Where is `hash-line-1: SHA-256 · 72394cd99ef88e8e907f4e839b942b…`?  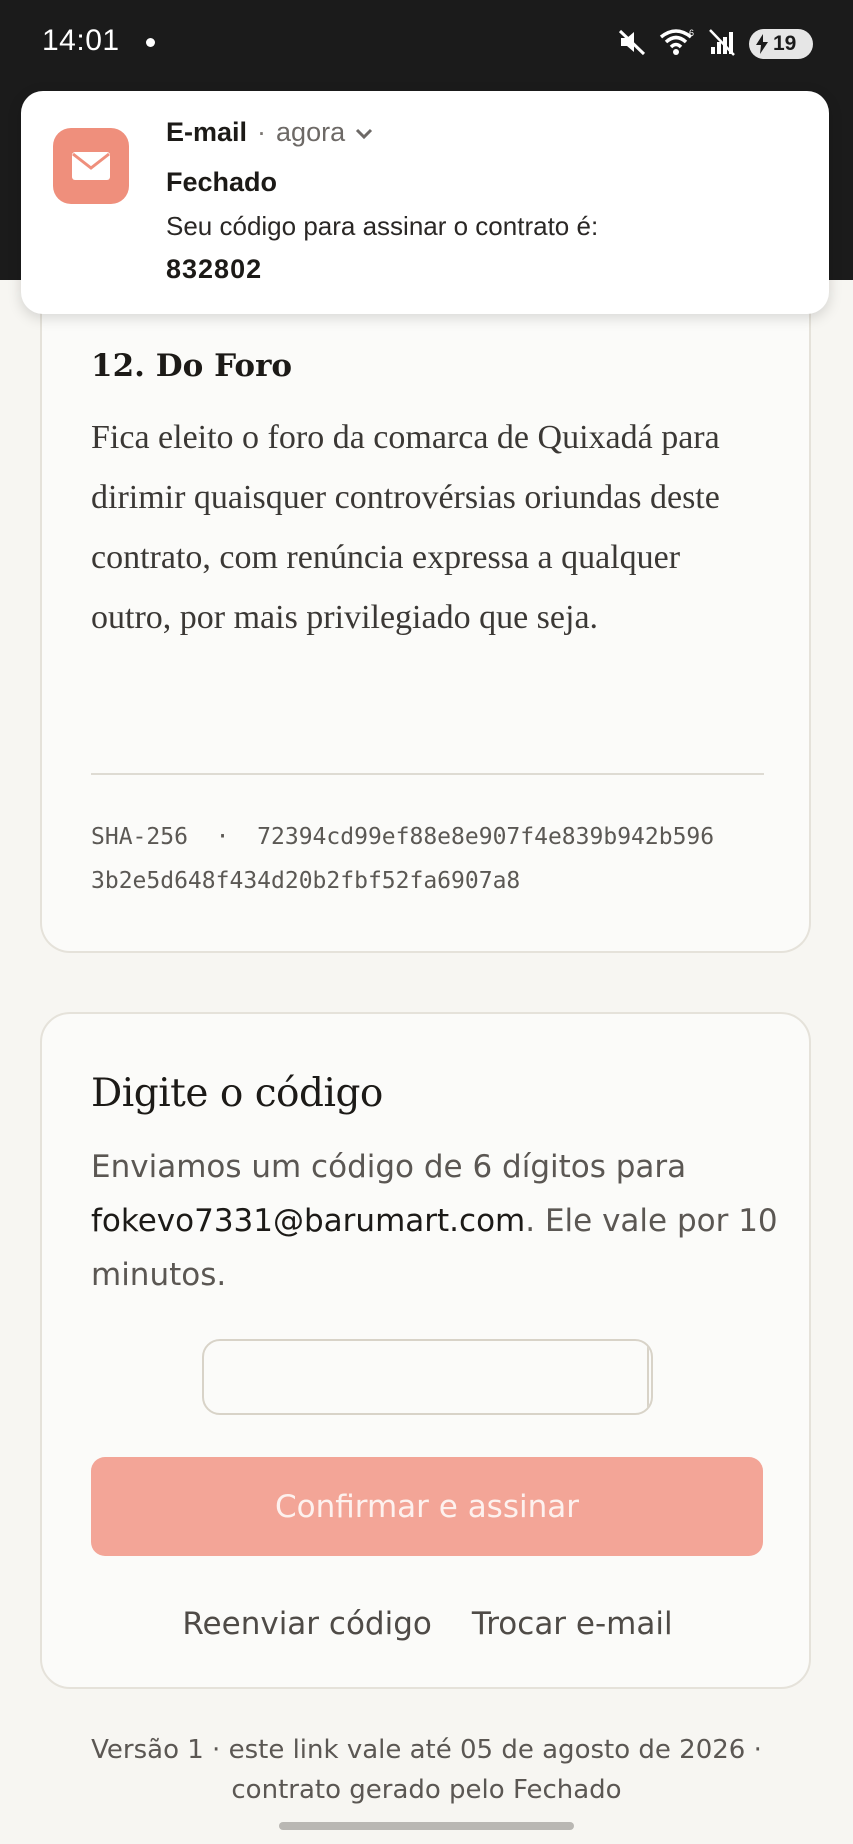
hash-line-1: SHA-256 · 72394cd99ef88e8e907f4e839b942b… is located at coordinates (403, 837).